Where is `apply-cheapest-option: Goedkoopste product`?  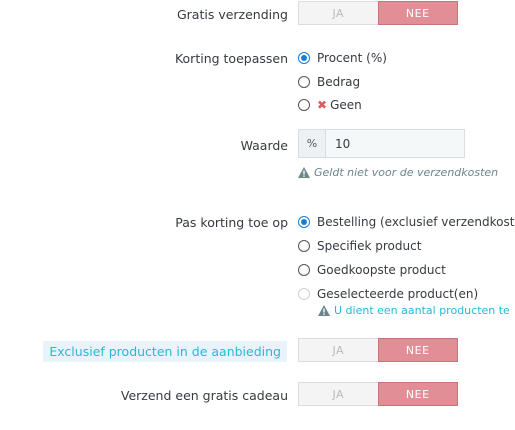 apply-cheapest-option: Goedkoopste product is located at coordinates (372, 270).